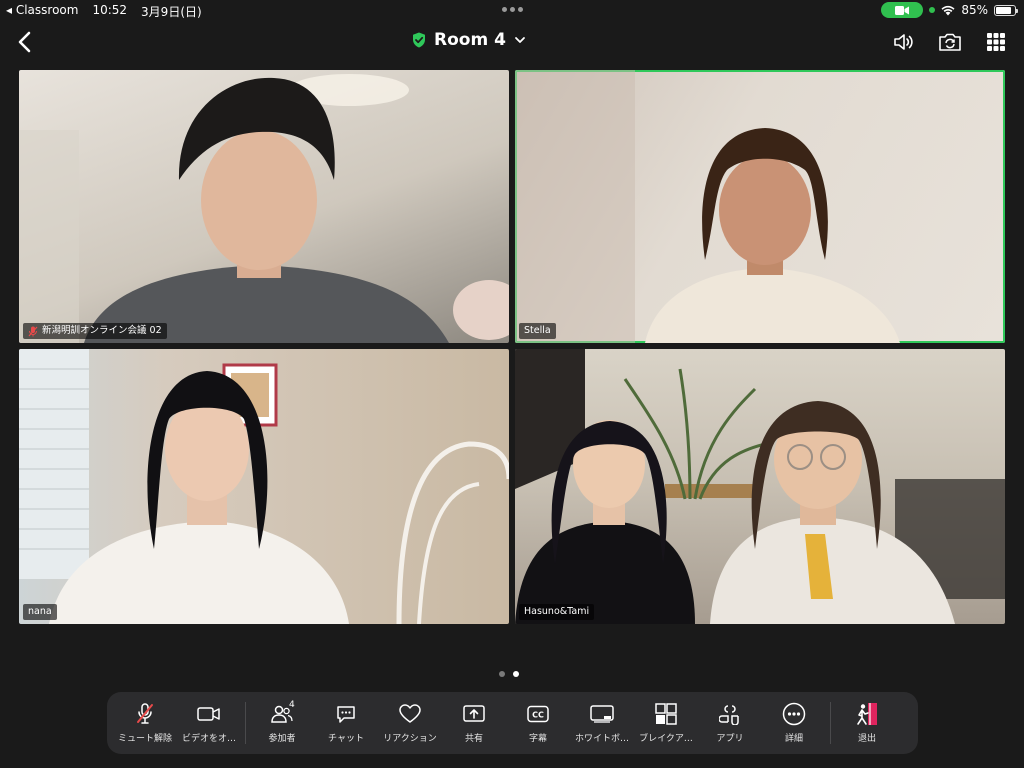 Image resolution: width=1024 pixels, height=768 pixels. Describe the element at coordinates (520, 40) in the screenshot. I see `chevron-down-icon` at that location.